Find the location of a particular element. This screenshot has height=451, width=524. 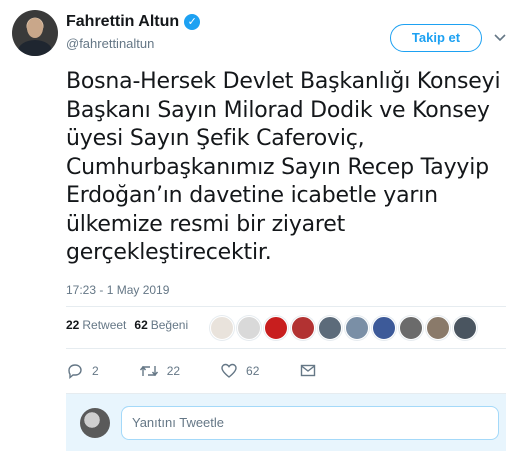

user-handle: @fahrettinaltun is located at coordinates (110, 43).